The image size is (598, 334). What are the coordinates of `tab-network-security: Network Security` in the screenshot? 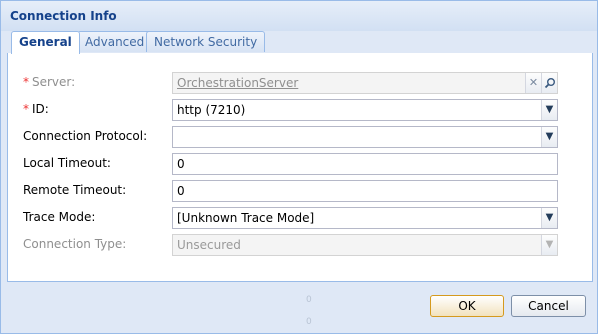 It's located at (206, 41).